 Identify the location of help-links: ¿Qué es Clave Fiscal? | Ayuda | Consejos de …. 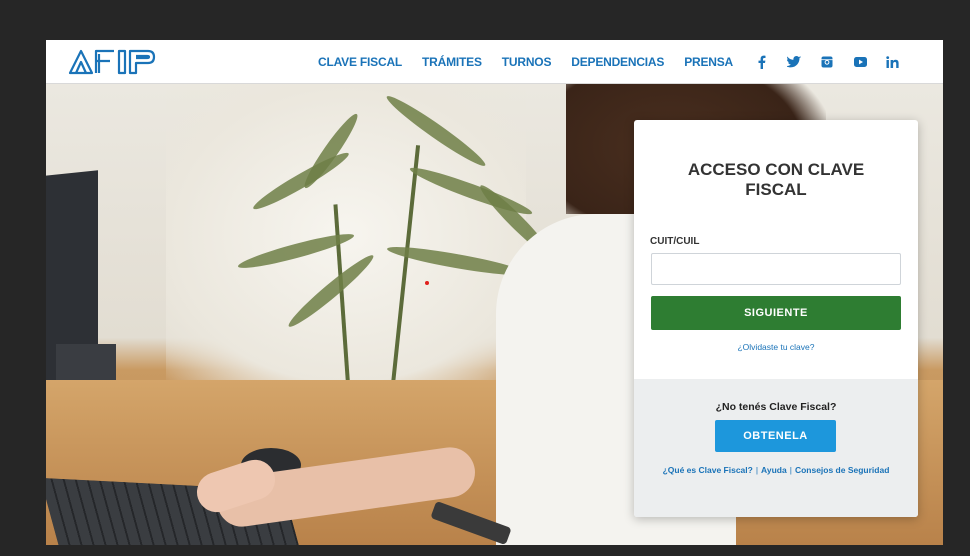
(776, 470).